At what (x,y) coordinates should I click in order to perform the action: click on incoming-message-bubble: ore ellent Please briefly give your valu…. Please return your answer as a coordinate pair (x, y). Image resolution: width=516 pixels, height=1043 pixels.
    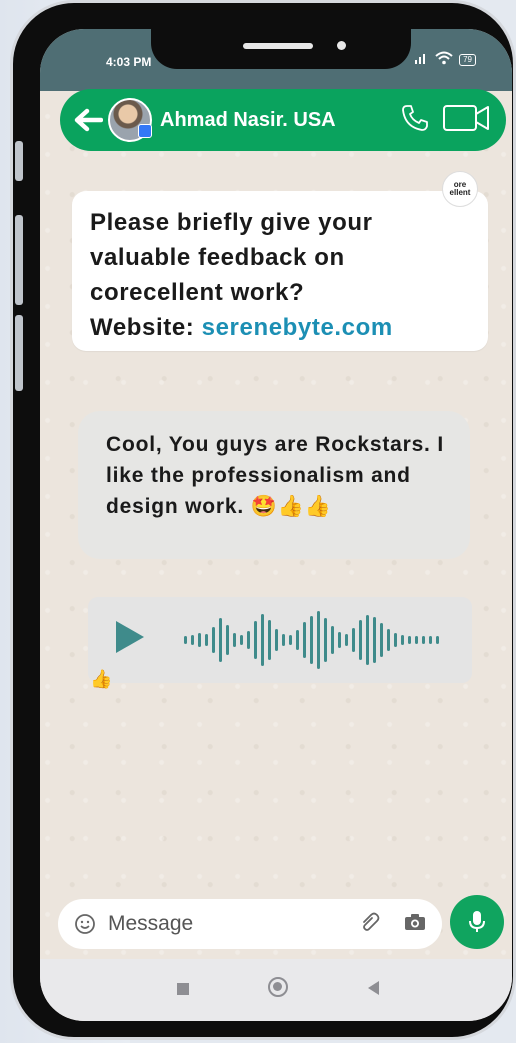
    Looking at the image, I should click on (280, 261).